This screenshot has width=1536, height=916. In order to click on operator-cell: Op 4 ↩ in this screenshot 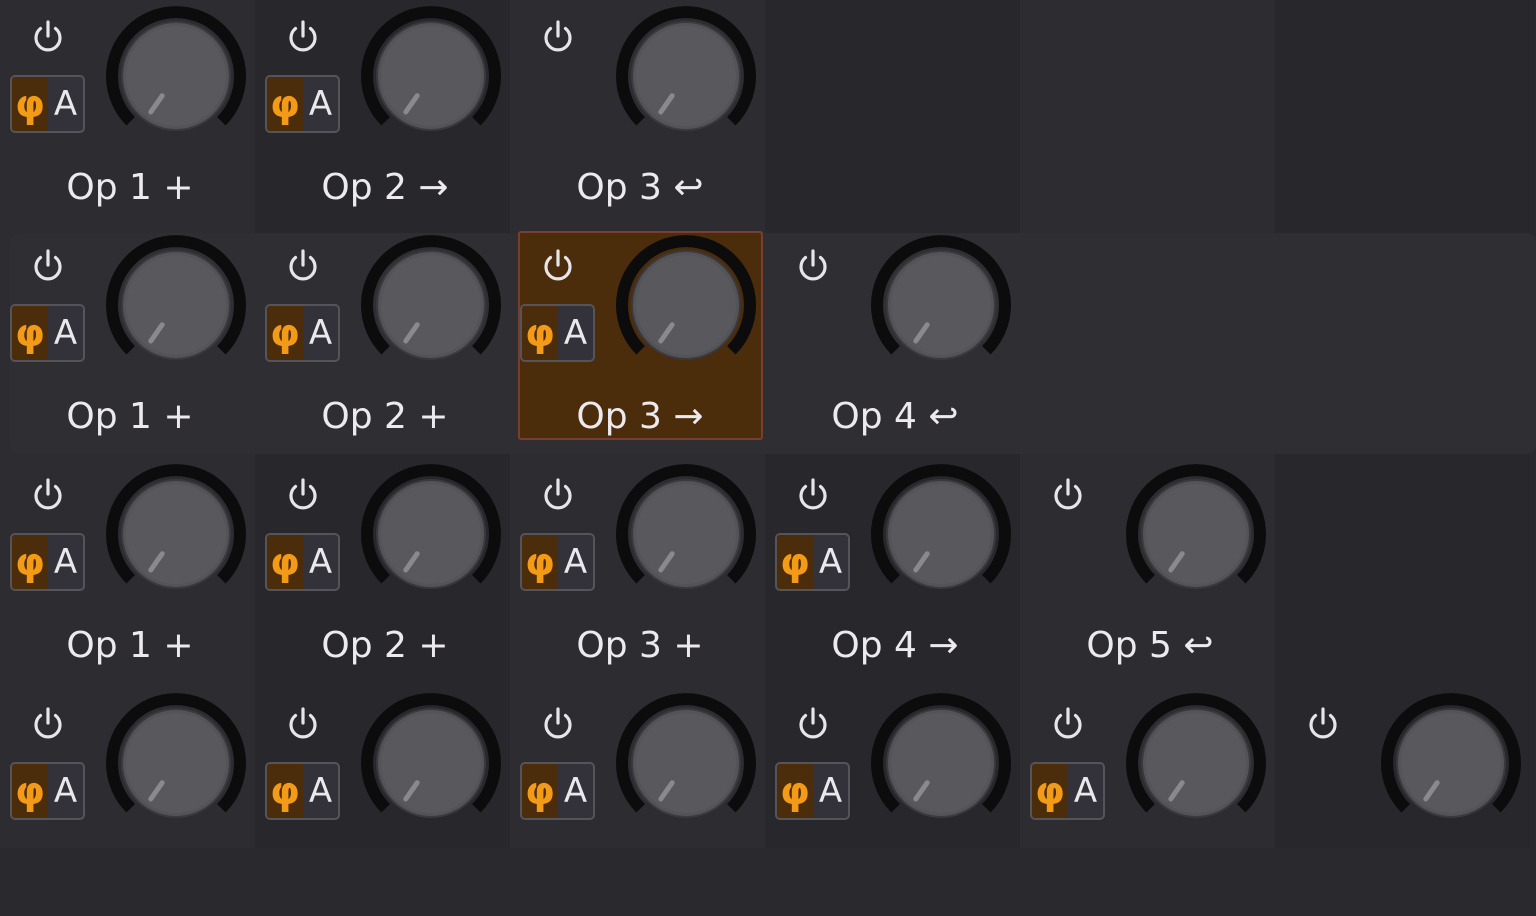, I will do `click(892, 343)`.